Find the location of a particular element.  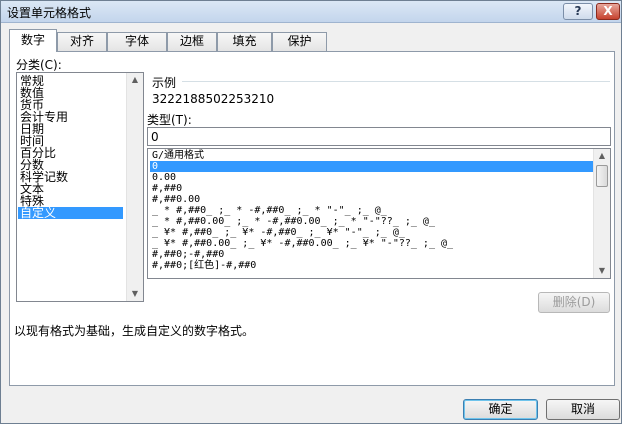

type-input is located at coordinates (379, 136).